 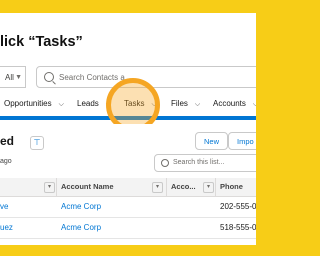 What do you see at coordinates (18, 77) in the screenshot?
I see `chevron-down-icon: ▼` at bounding box center [18, 77].